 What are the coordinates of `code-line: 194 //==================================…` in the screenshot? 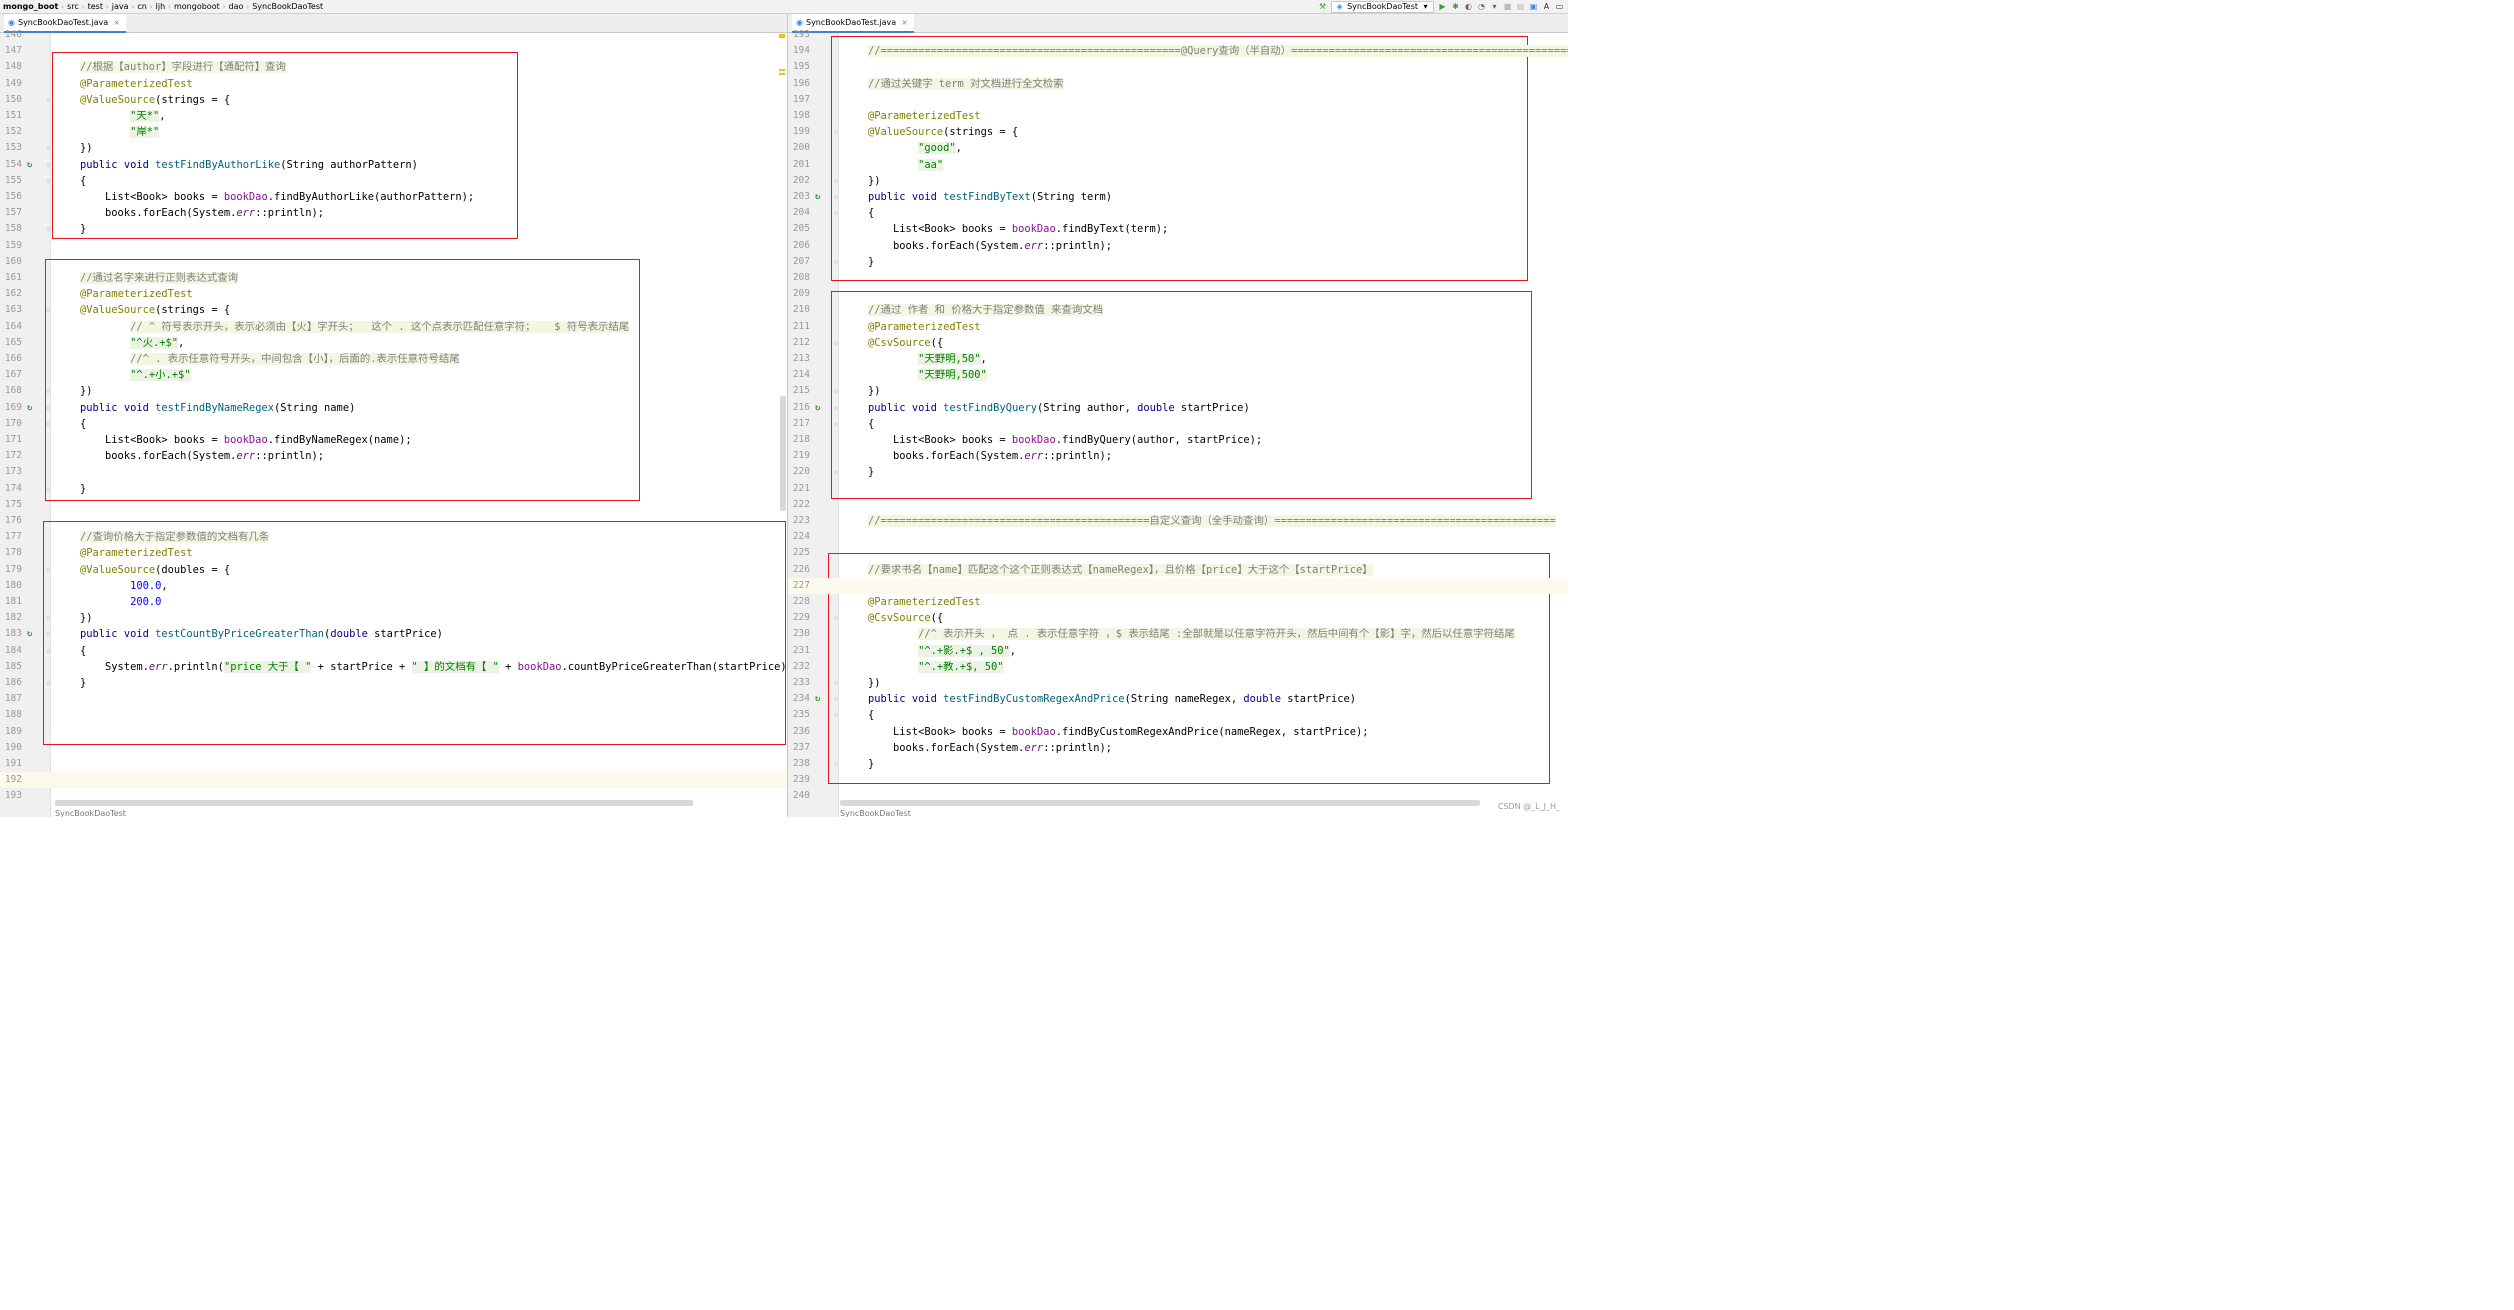 It's located at (1178, 51).